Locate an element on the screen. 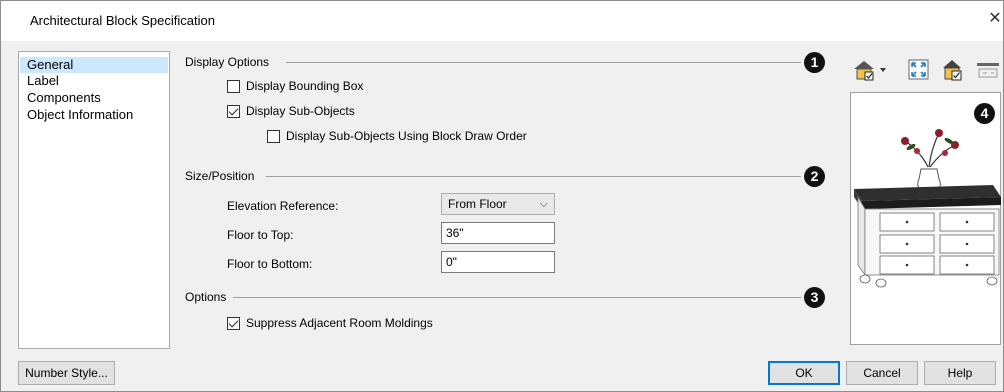 This screenshot has height=392, width=1004. object-preview: 4 is located at coordinates (925, 218).